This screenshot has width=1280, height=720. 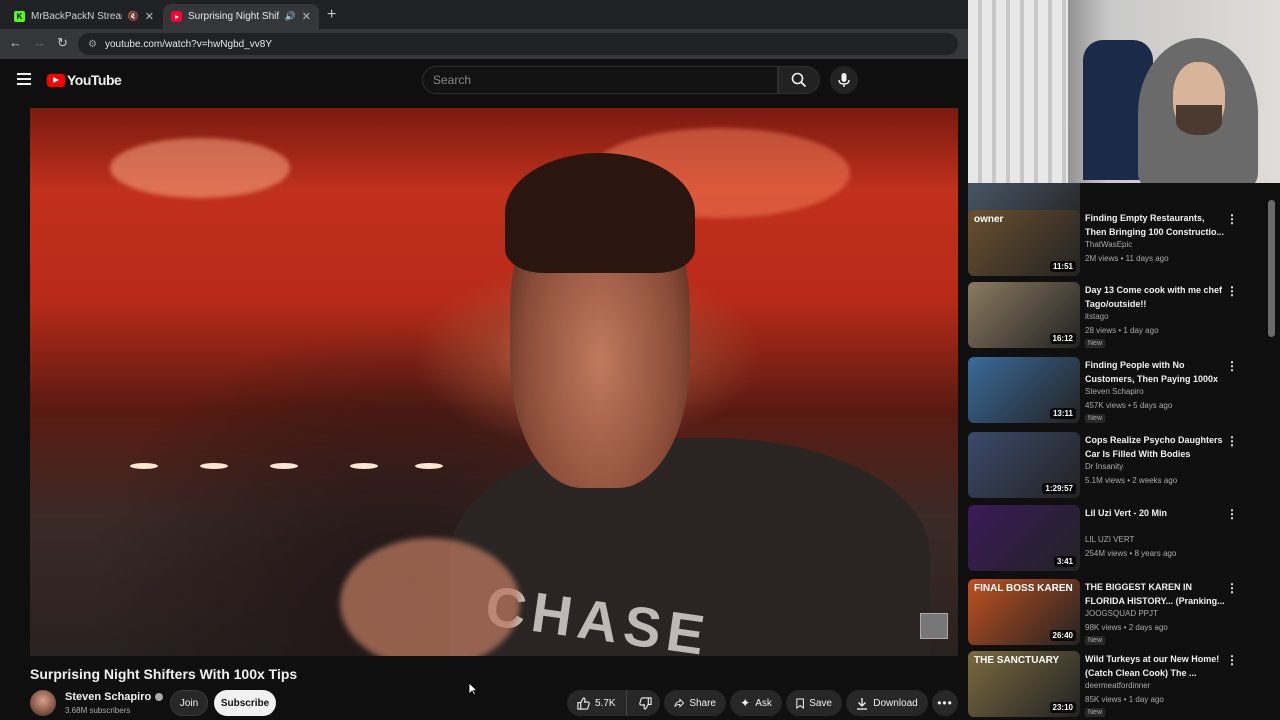 What do you see at coordinates (1097, 316) in the screenshot?
I see `recommended-video-channel: itstago` at bounding box center [1097, 316].